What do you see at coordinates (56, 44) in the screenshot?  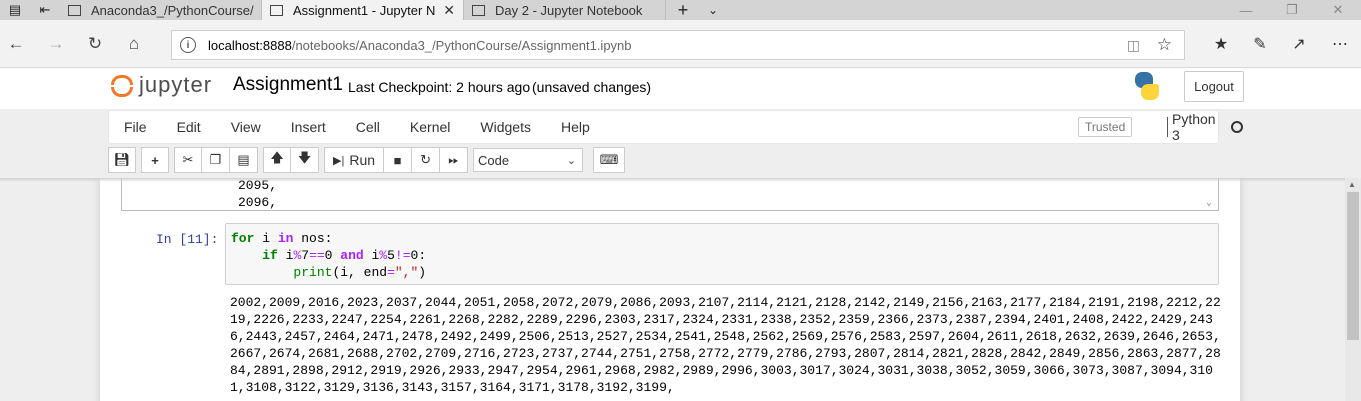 I see `forward-icon: →` at bounding box center [56, 44].